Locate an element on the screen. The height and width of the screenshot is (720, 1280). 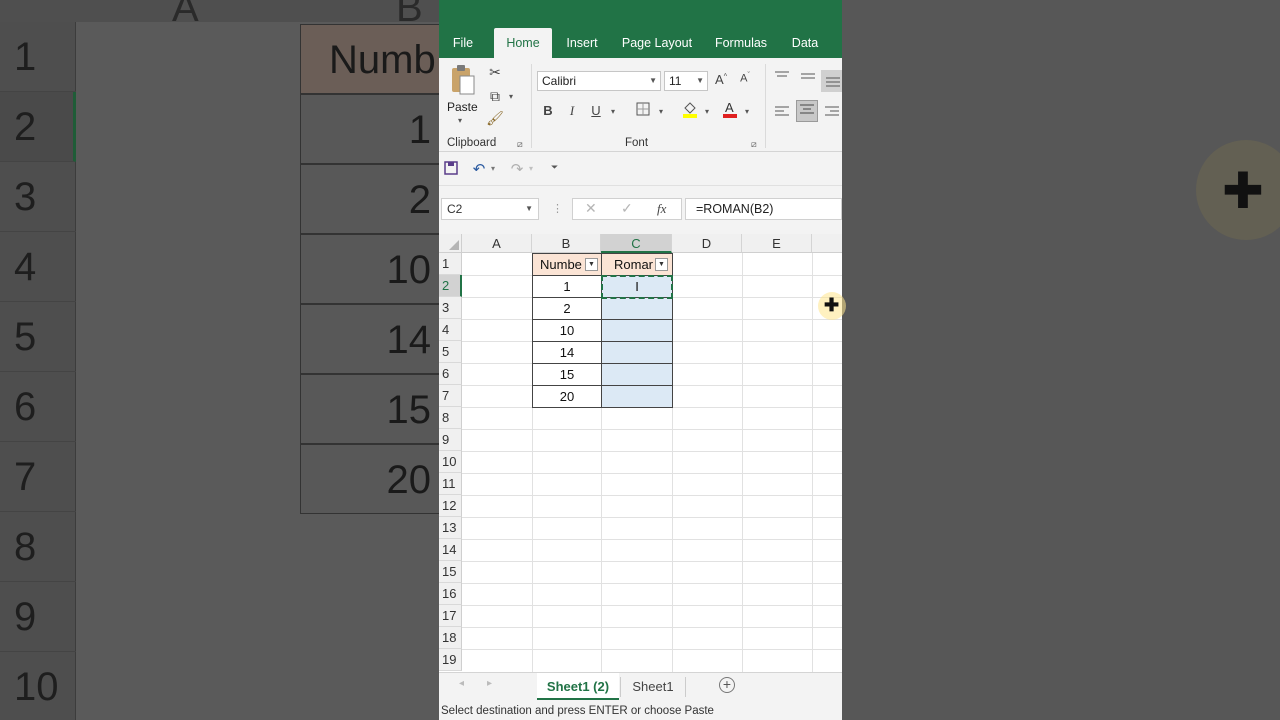
top-align-icon is located at coordinates (782, 78).